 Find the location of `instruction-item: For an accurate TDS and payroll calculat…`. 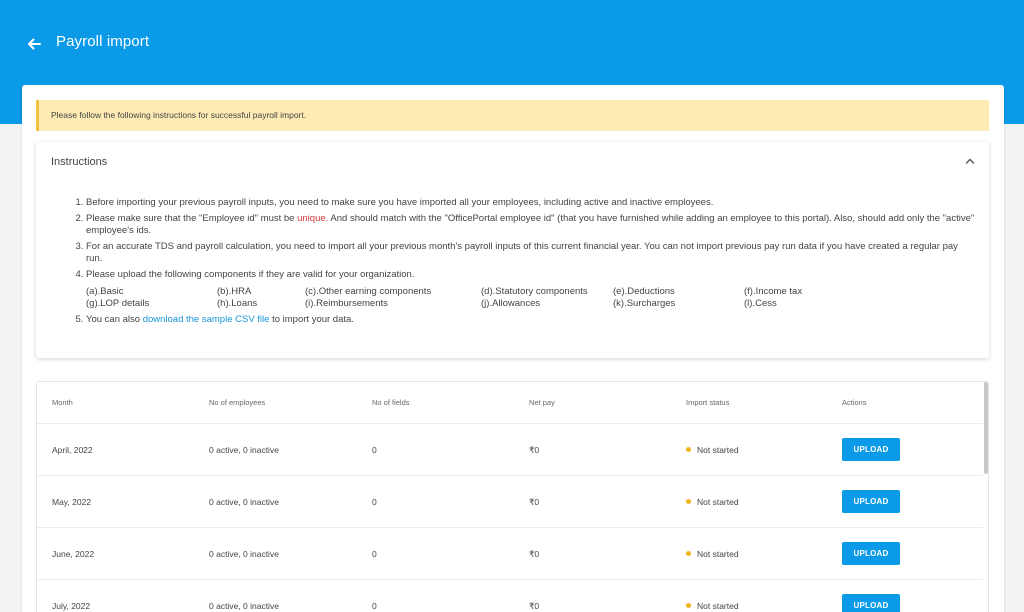

instruction-item: For an accurate TDS and payroll calculat… is located at coordinates (531, 253).